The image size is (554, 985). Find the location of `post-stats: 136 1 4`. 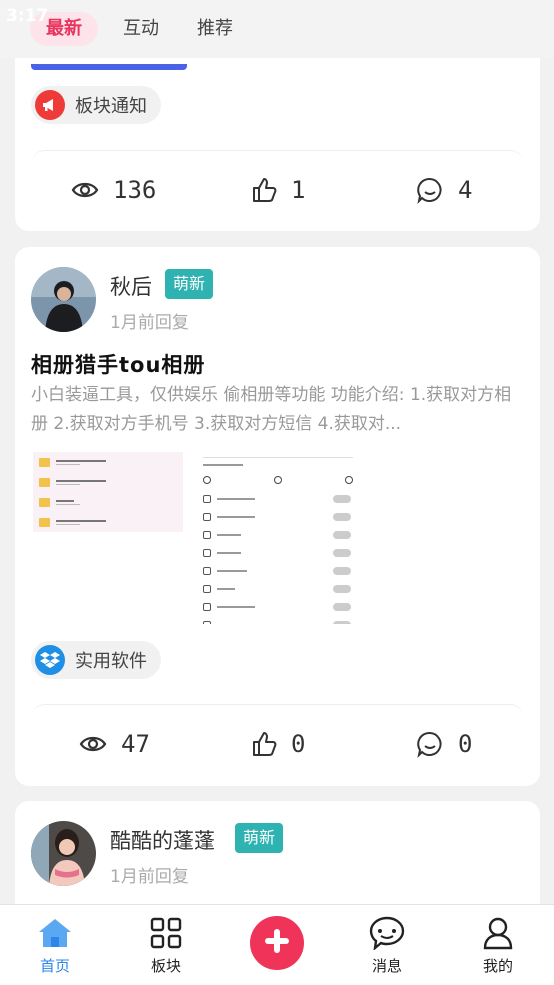

post-stats: 136 1 4 is located at coordinates (277, 189).